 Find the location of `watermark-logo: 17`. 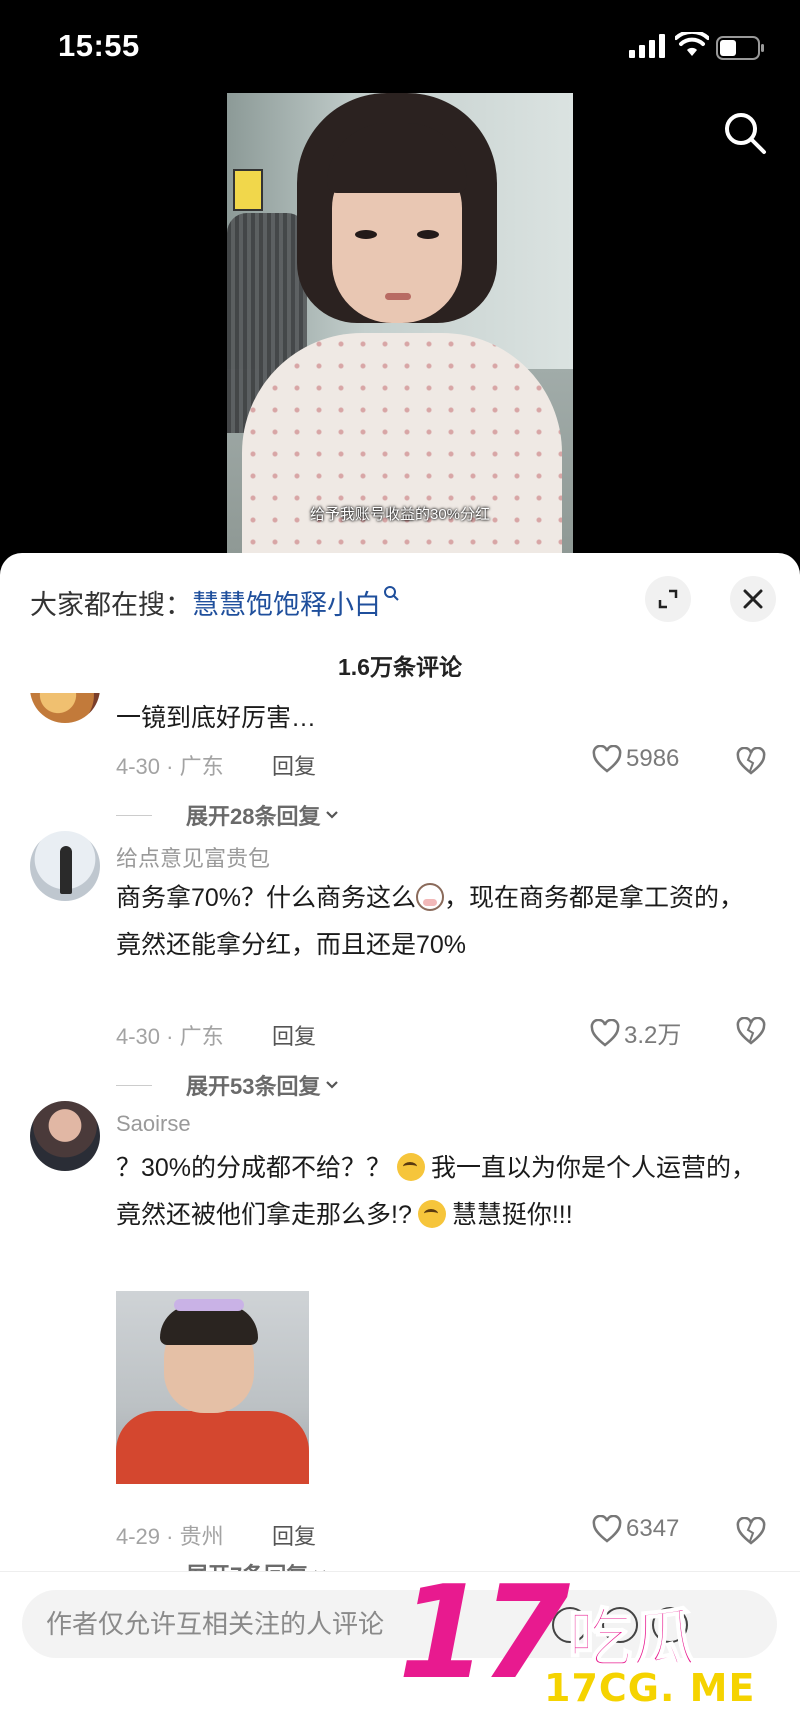

watermark-logo: 17 is located at coordinates (484, 1633).